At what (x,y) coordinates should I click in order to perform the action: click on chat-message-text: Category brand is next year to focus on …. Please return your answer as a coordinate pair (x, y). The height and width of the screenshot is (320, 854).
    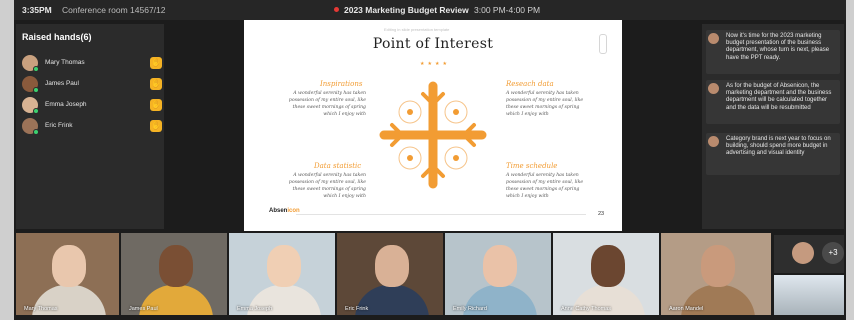
    Looking at the image, I should click on (778, 146).